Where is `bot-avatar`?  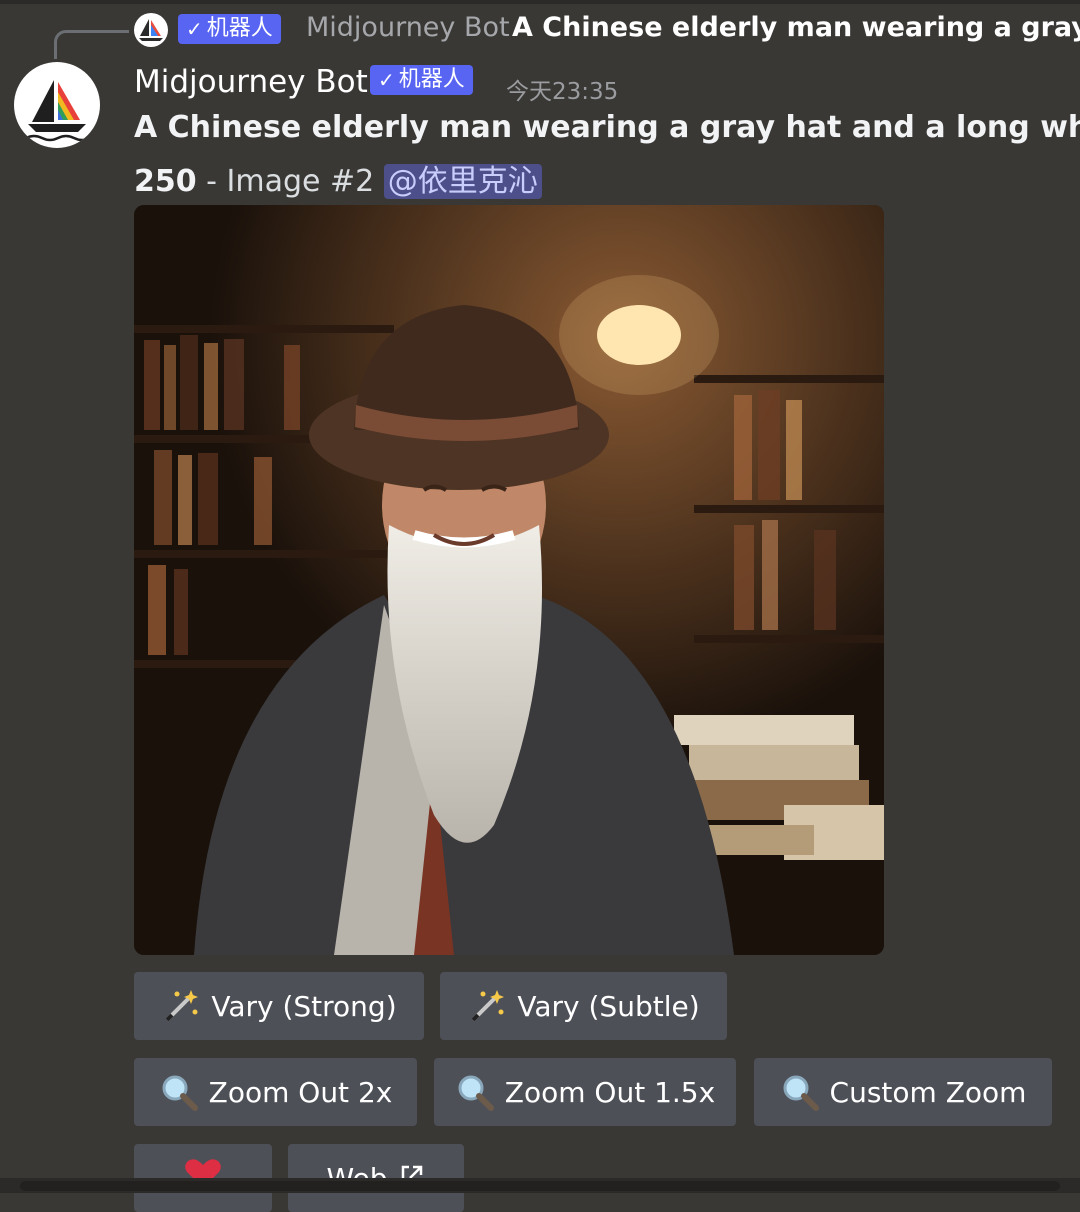 bot-avatar is located at coordinates (57, 105).